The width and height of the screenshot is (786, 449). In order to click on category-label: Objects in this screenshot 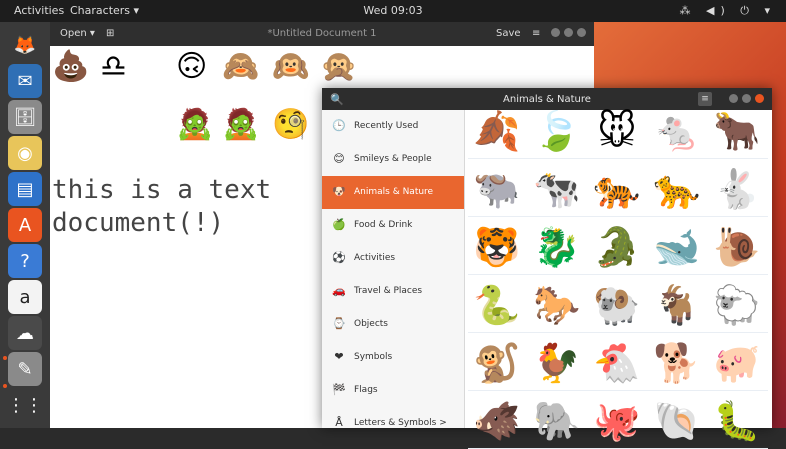, I will do `click(371, 324)`.